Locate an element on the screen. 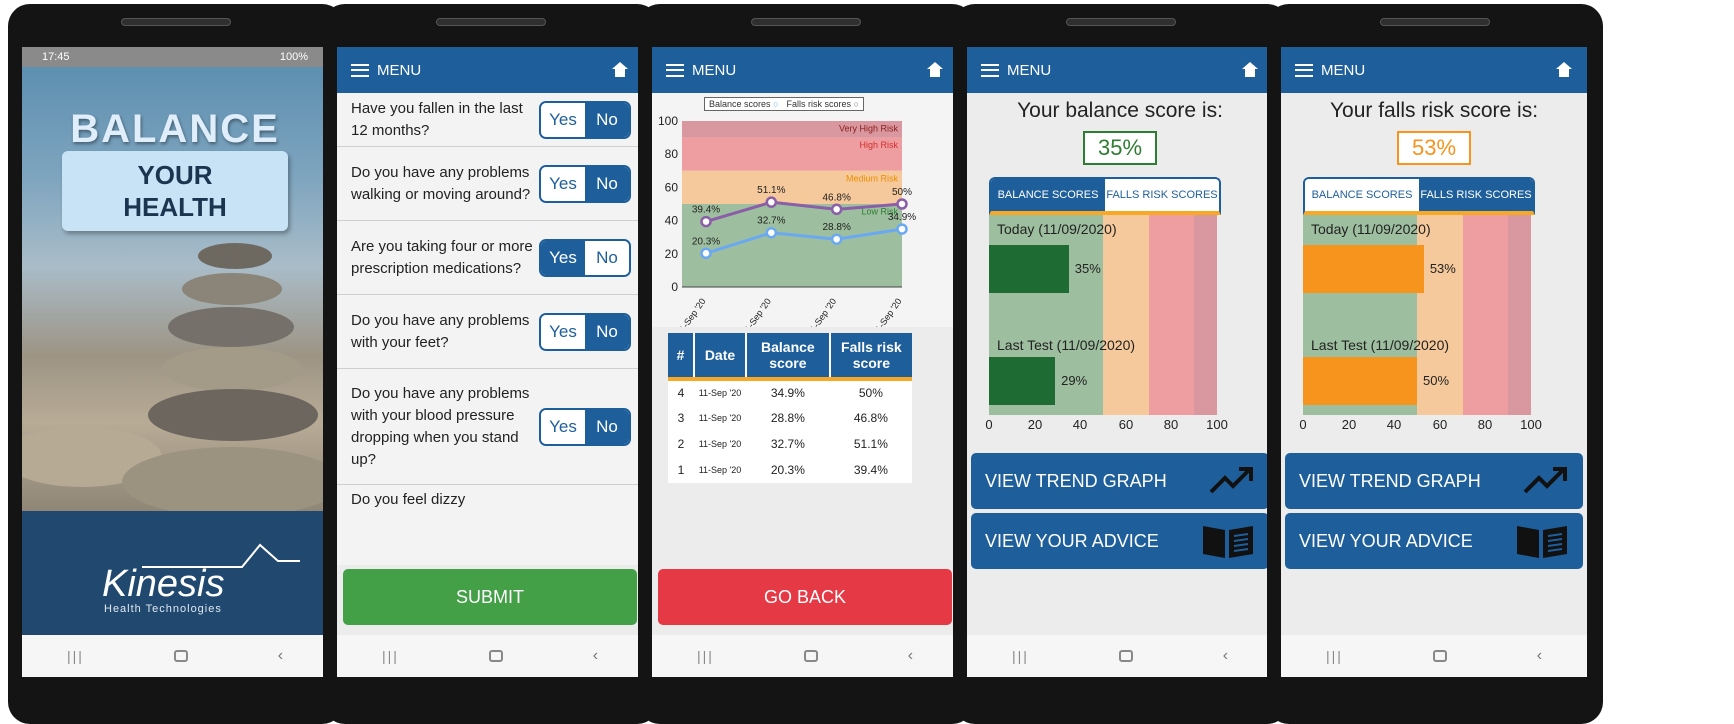 The image size is (1734, 724). y-tick-label: 100 is located at coordinates (668, 121).